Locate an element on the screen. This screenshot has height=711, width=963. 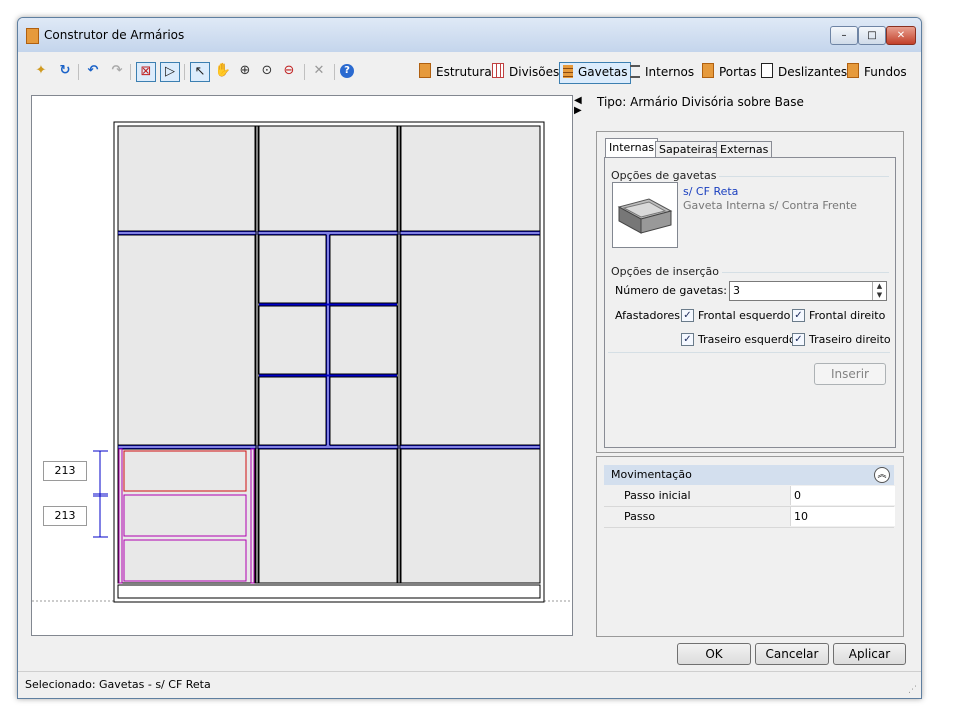
passo-field: 10 is located at coordinates (842, 516).